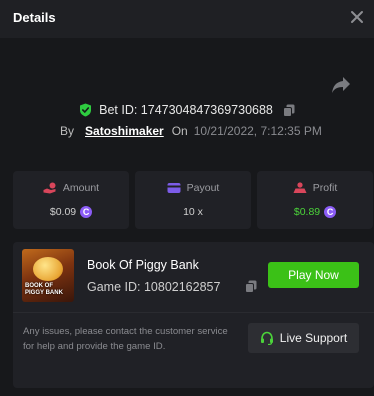 The image size is (374, 396). I want to click on amount-card: Amount $0.09 C, so click(71, 200).